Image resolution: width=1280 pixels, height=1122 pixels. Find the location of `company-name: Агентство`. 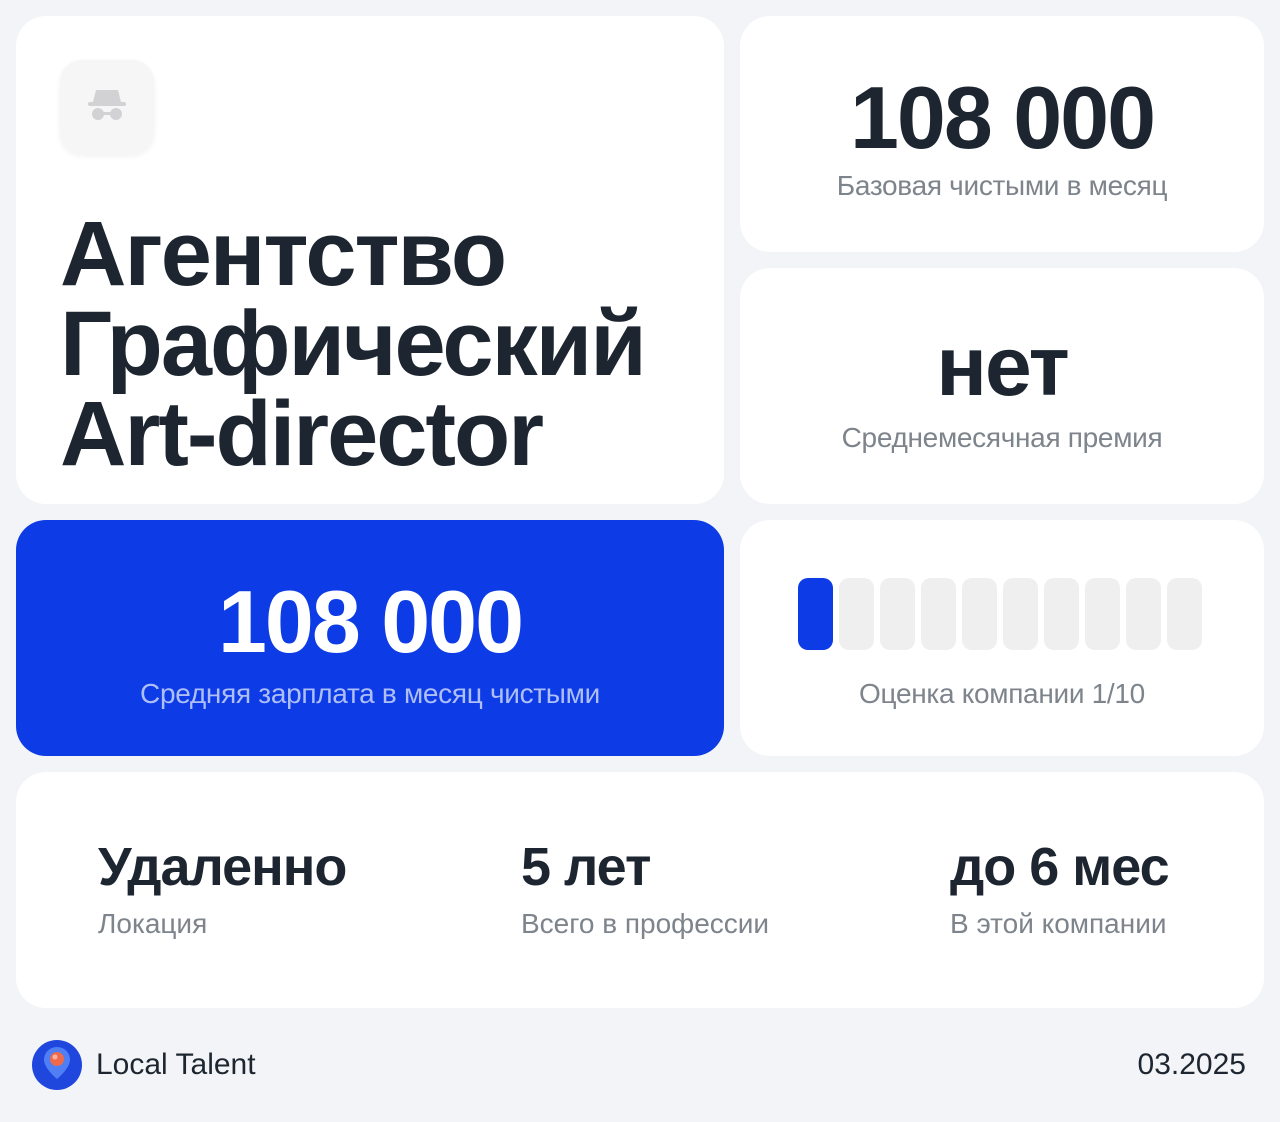

company-name: Агентство is located at coordinates (283, 254).